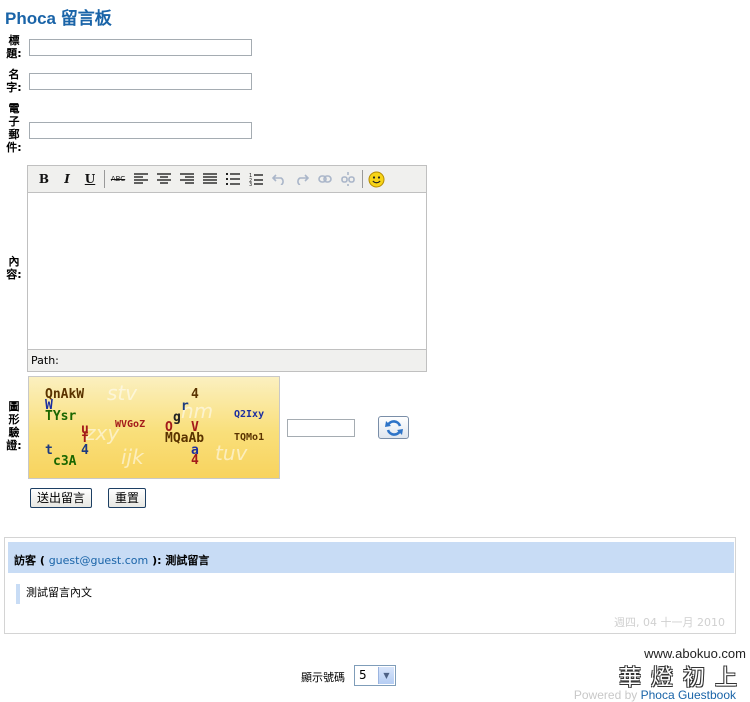 This screenshot has height=702, width=750. I want to click on undo-icon, so click(279, 179).